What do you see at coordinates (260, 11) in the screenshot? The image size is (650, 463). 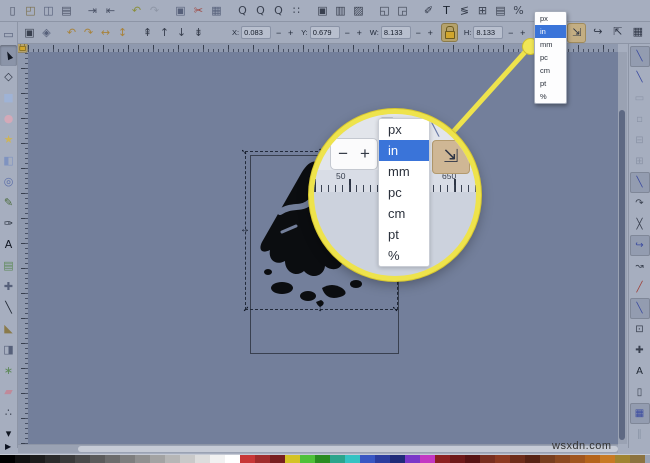 I see `zoom-drawing-button: Q` at bounding box center [260, 11].